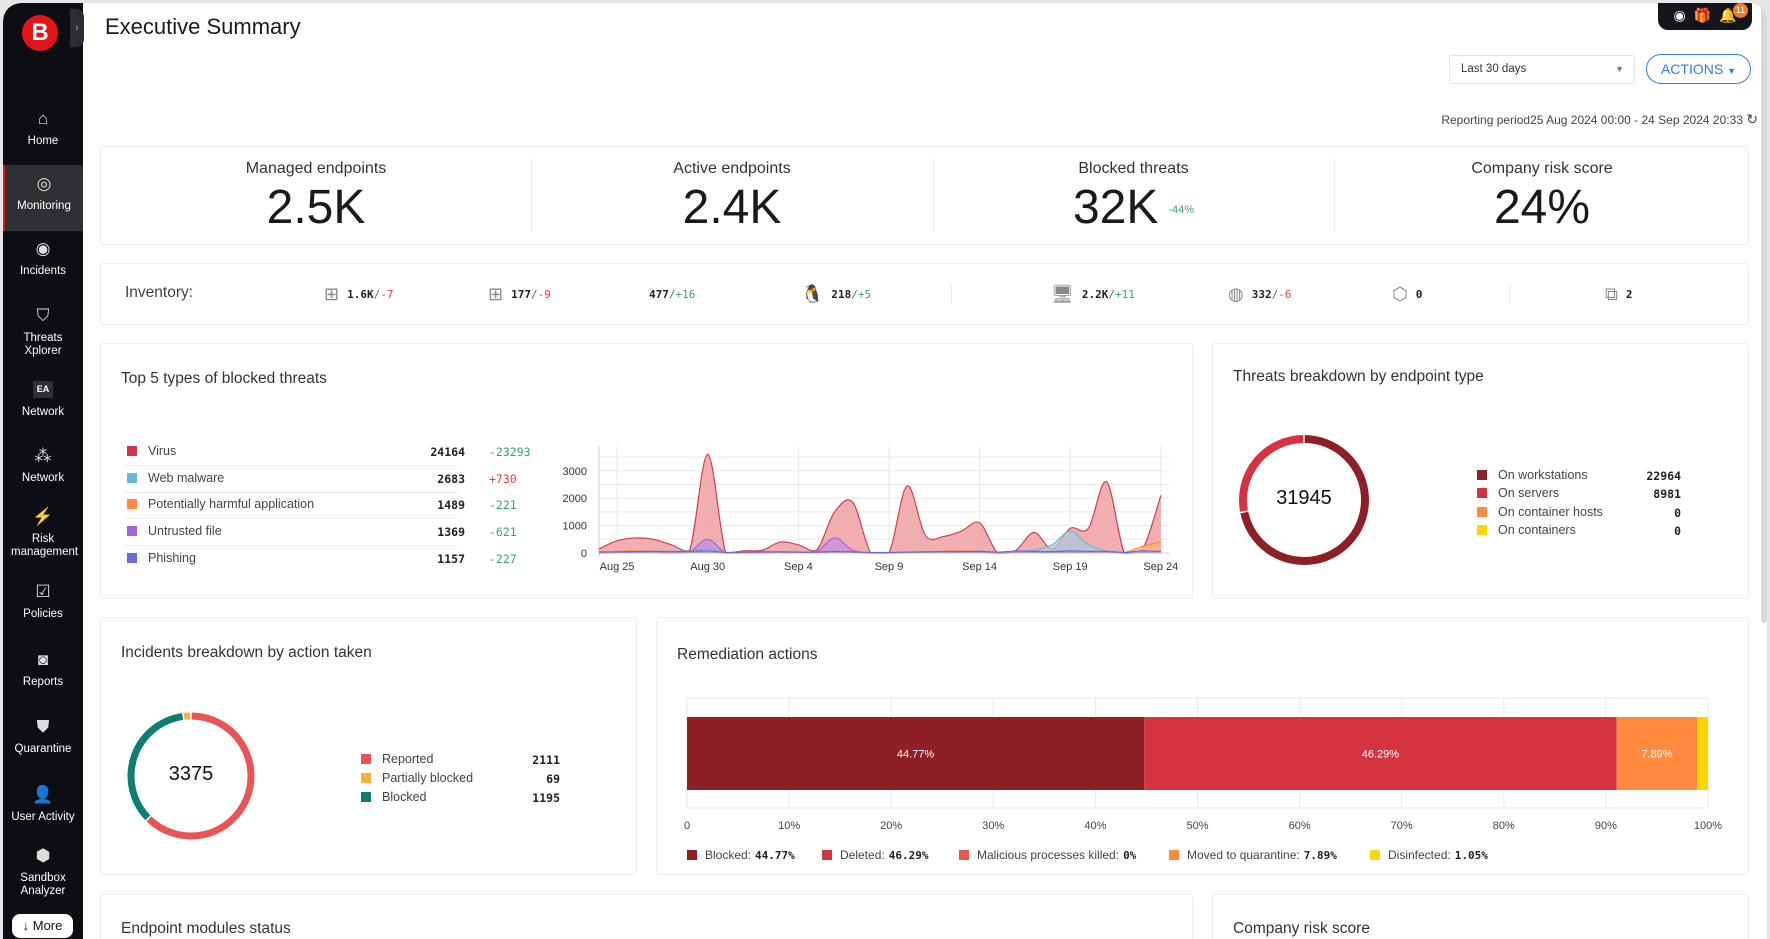  What do you see at coordinates (397, 759) in the screenshot?
I see `legend-item-reported: Reported` at bounding box center [397, 759].